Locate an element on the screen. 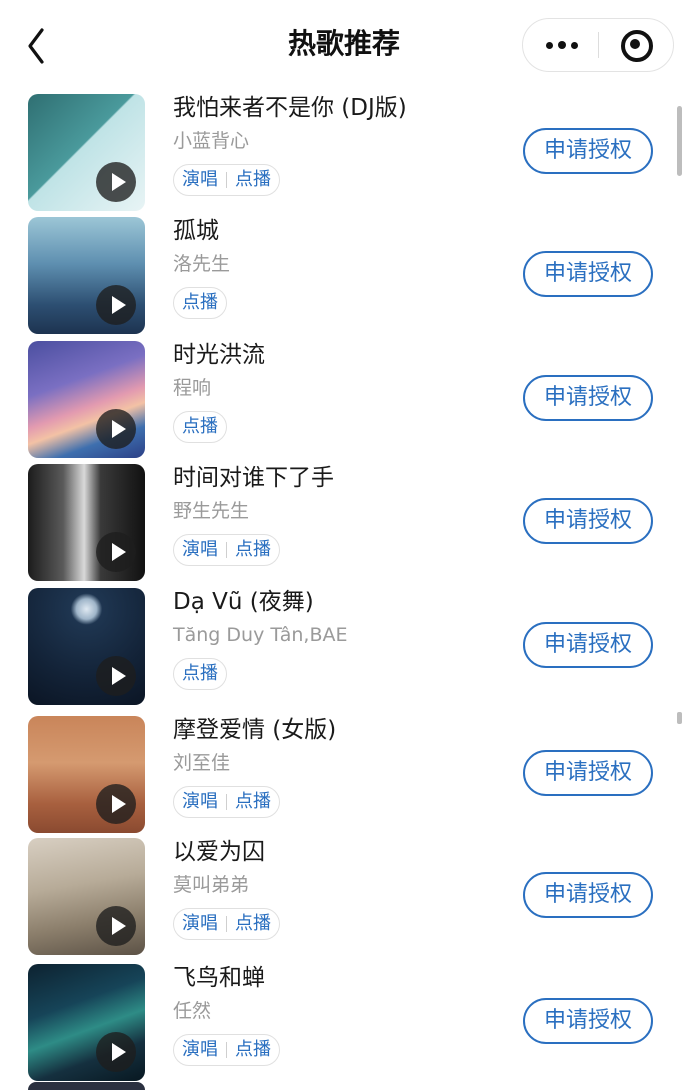  song-artist: 任然 is located at coordinates (192, 1011).